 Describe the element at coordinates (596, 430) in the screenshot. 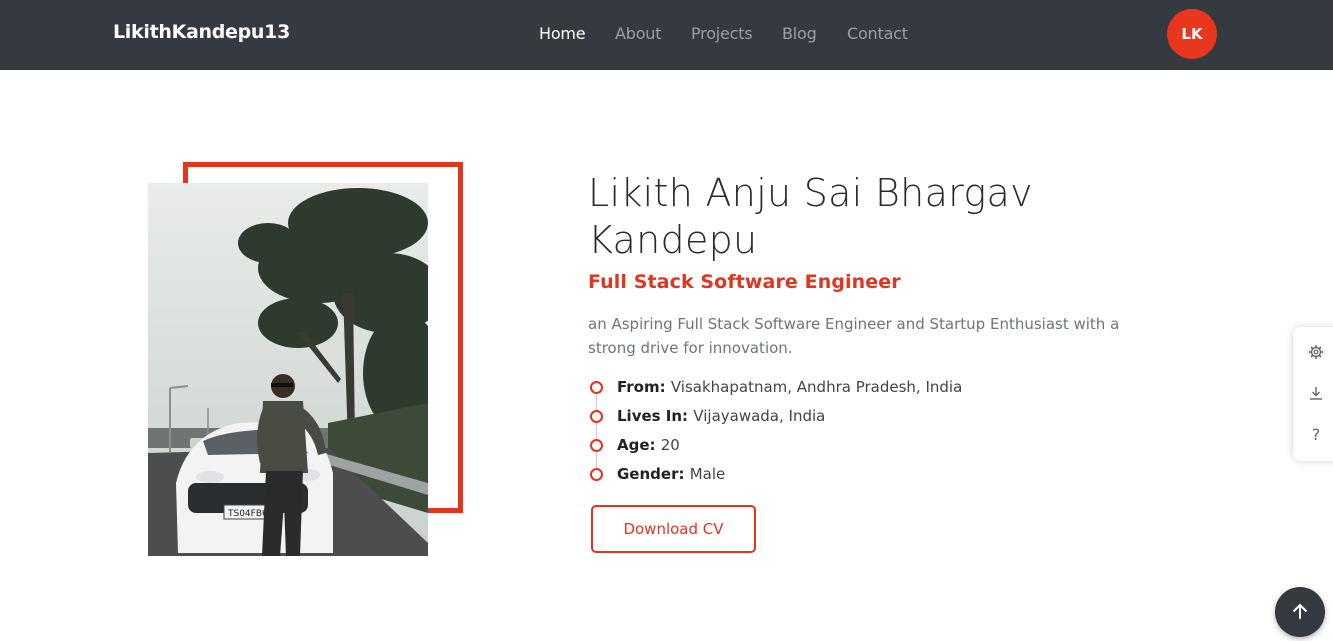

I see `timeline-line` at that location.